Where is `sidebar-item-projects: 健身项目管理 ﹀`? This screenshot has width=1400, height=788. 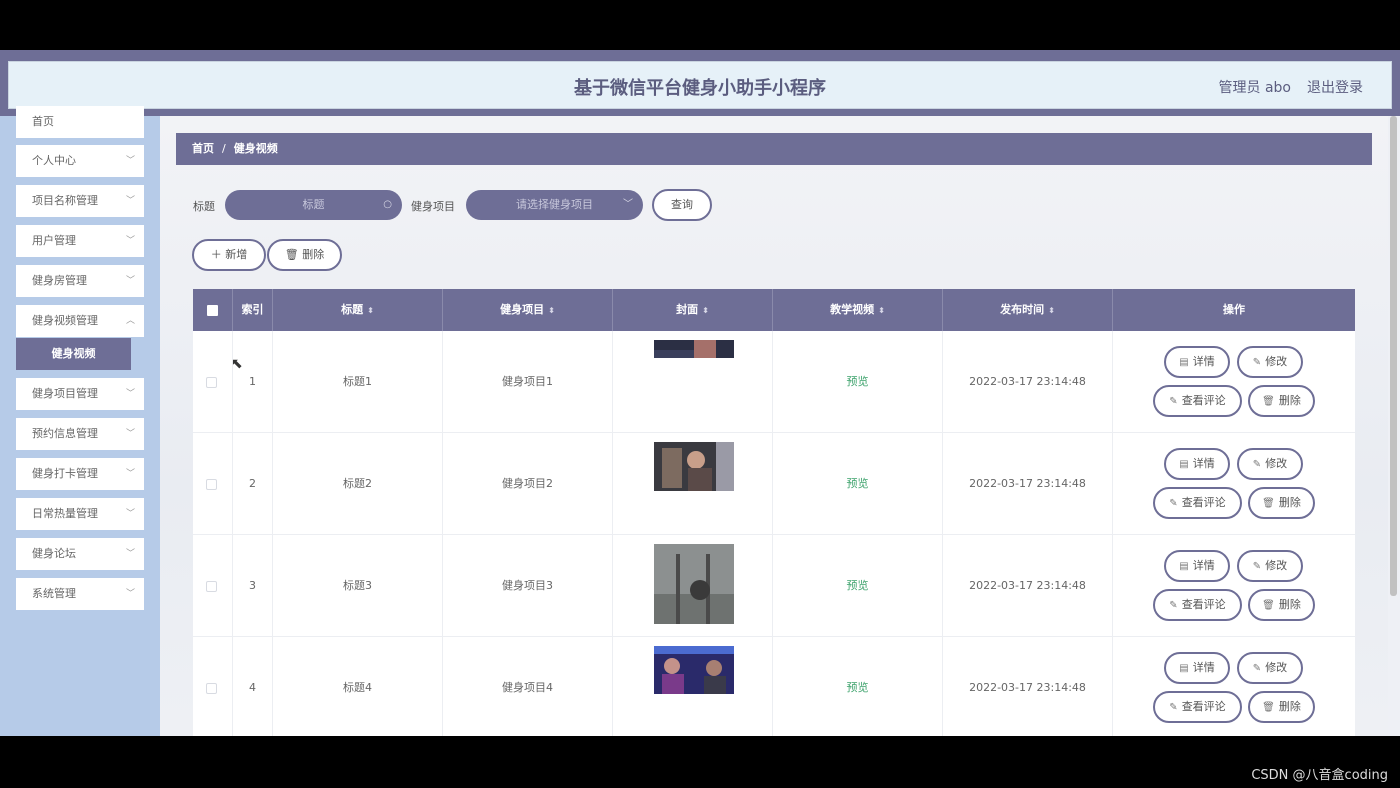 sidebar-item-projects: 健身项目管理 ﹀ is located at coordinates (80, 394).